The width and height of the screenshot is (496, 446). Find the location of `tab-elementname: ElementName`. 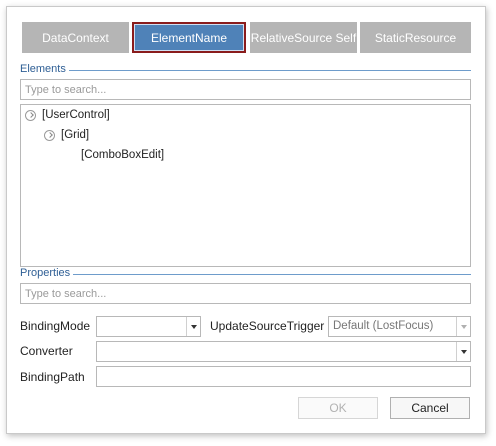

tab-elementname: ElementName is located at coordinates (189, 37).